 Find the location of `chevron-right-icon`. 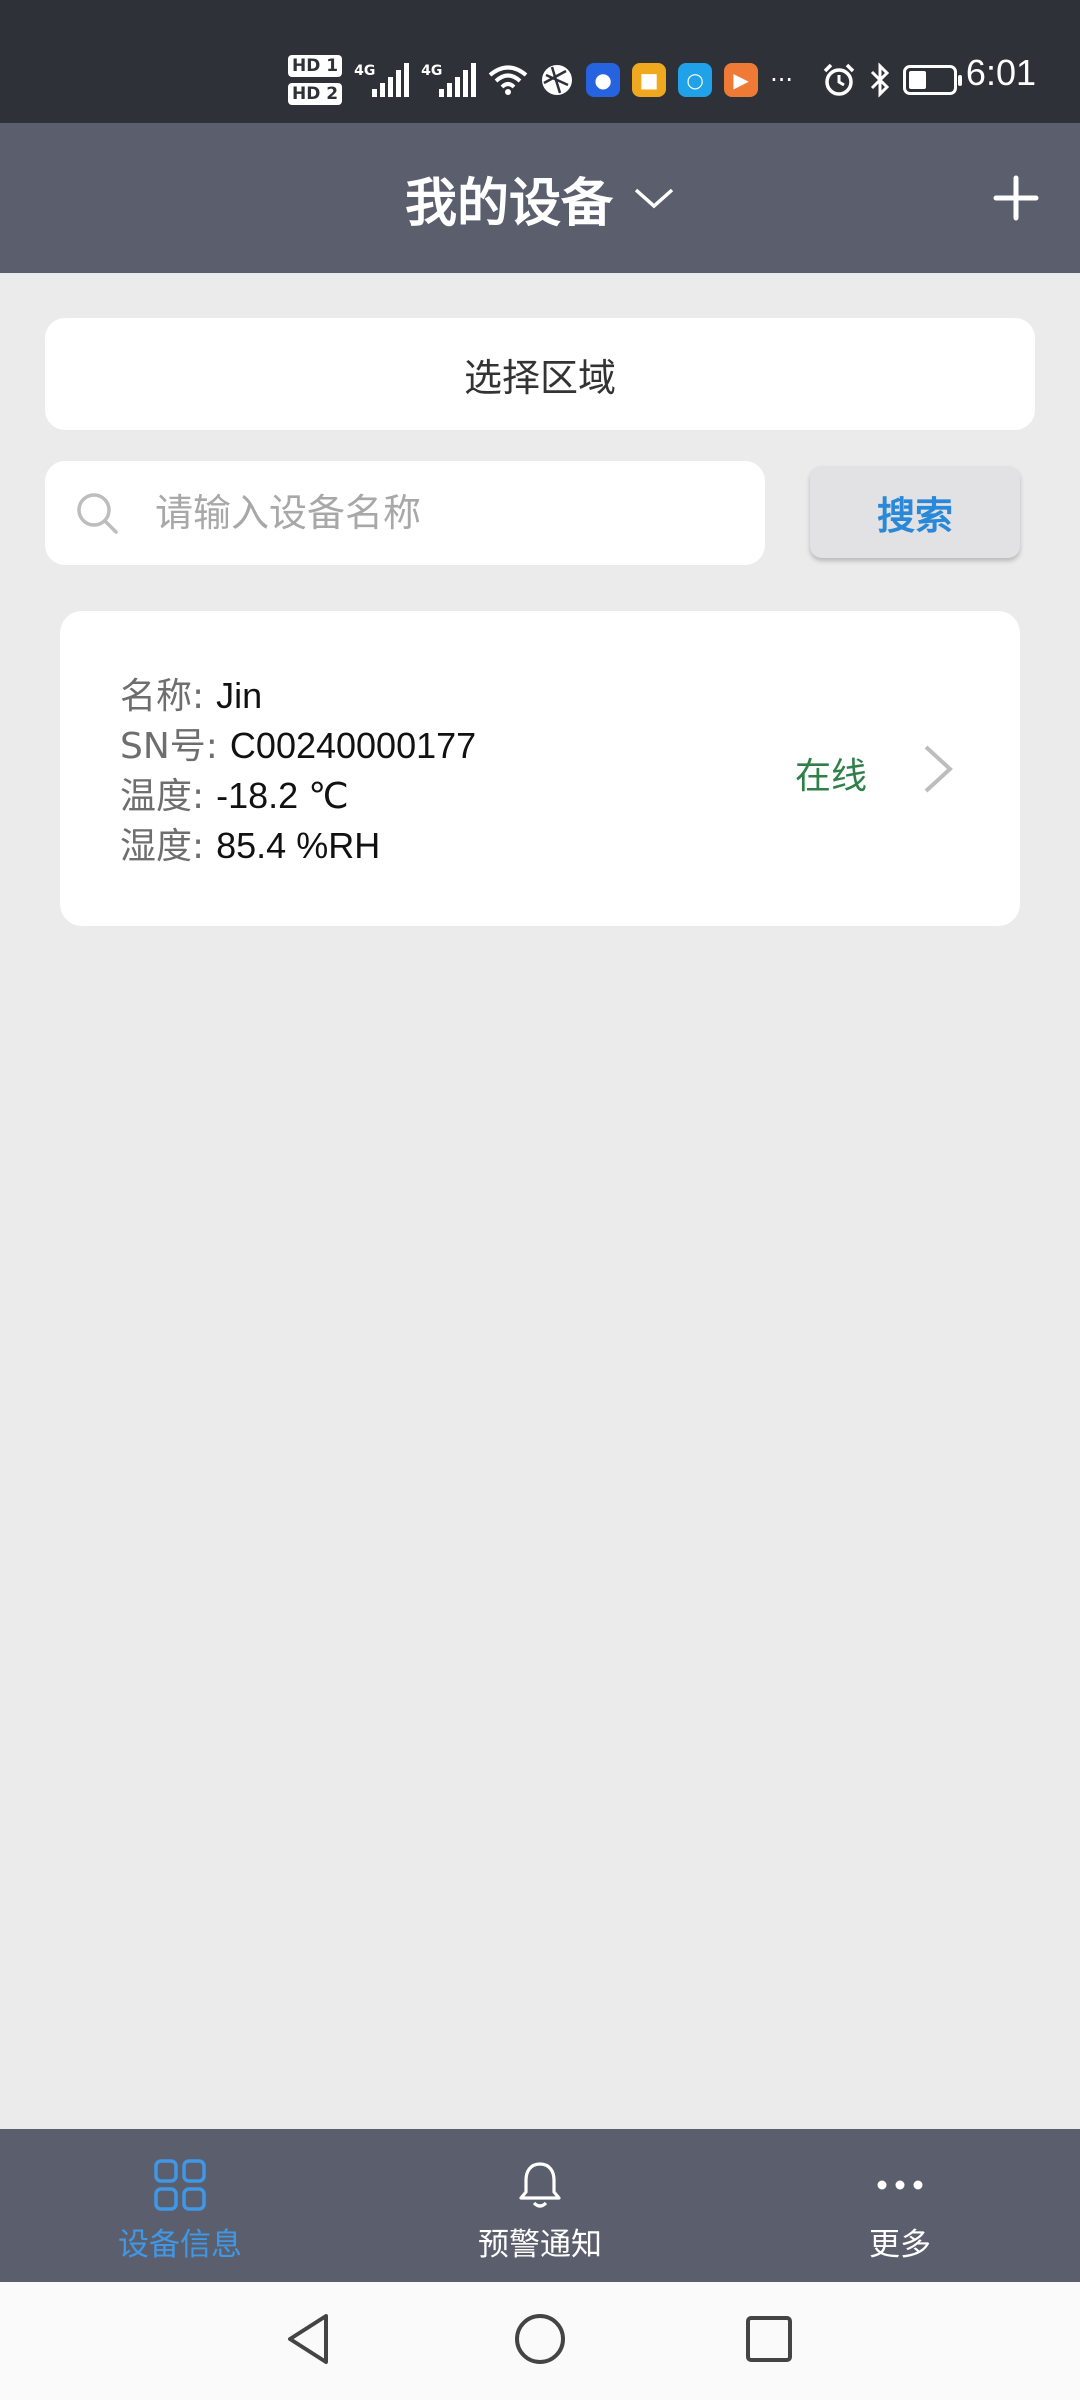

chevron-right-icon is located at coordinates (938, 769).